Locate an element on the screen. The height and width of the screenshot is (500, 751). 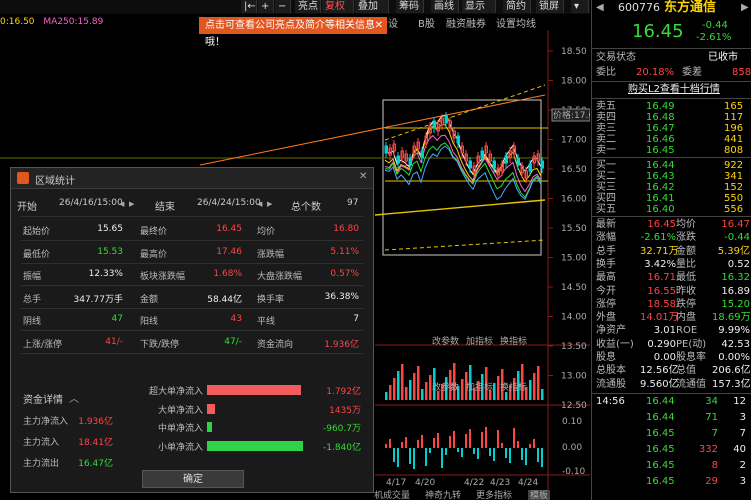
sub2-add-indicator: 加指标 is located at coordinates (479, 387).